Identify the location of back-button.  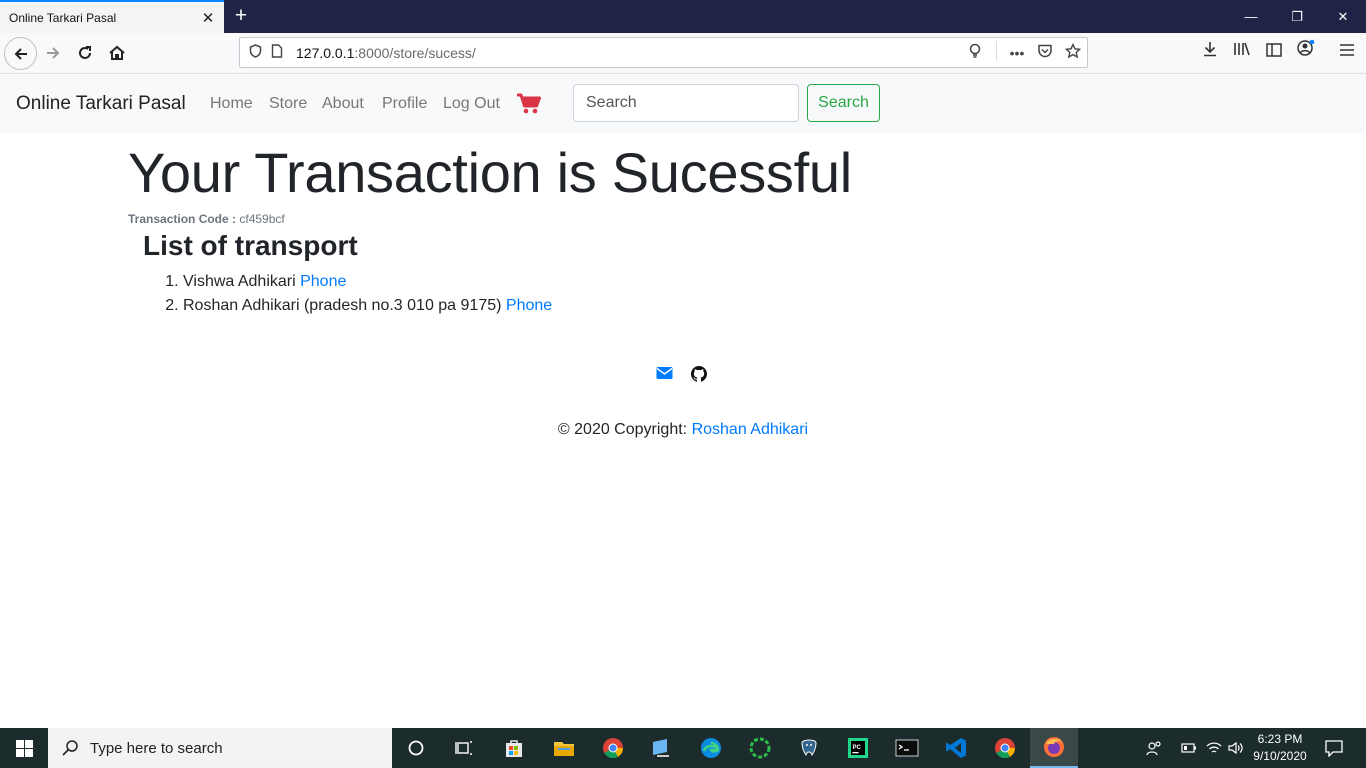
(20, 53).